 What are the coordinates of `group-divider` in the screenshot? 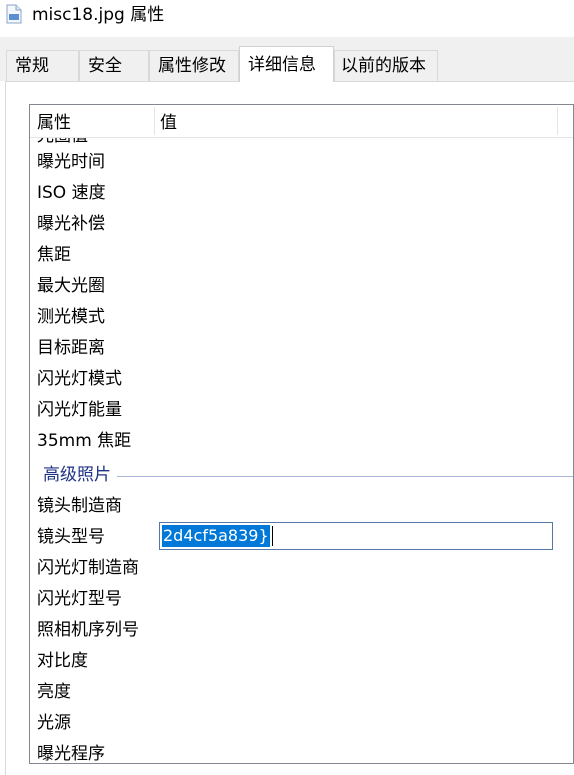 It's located at (308, 476).